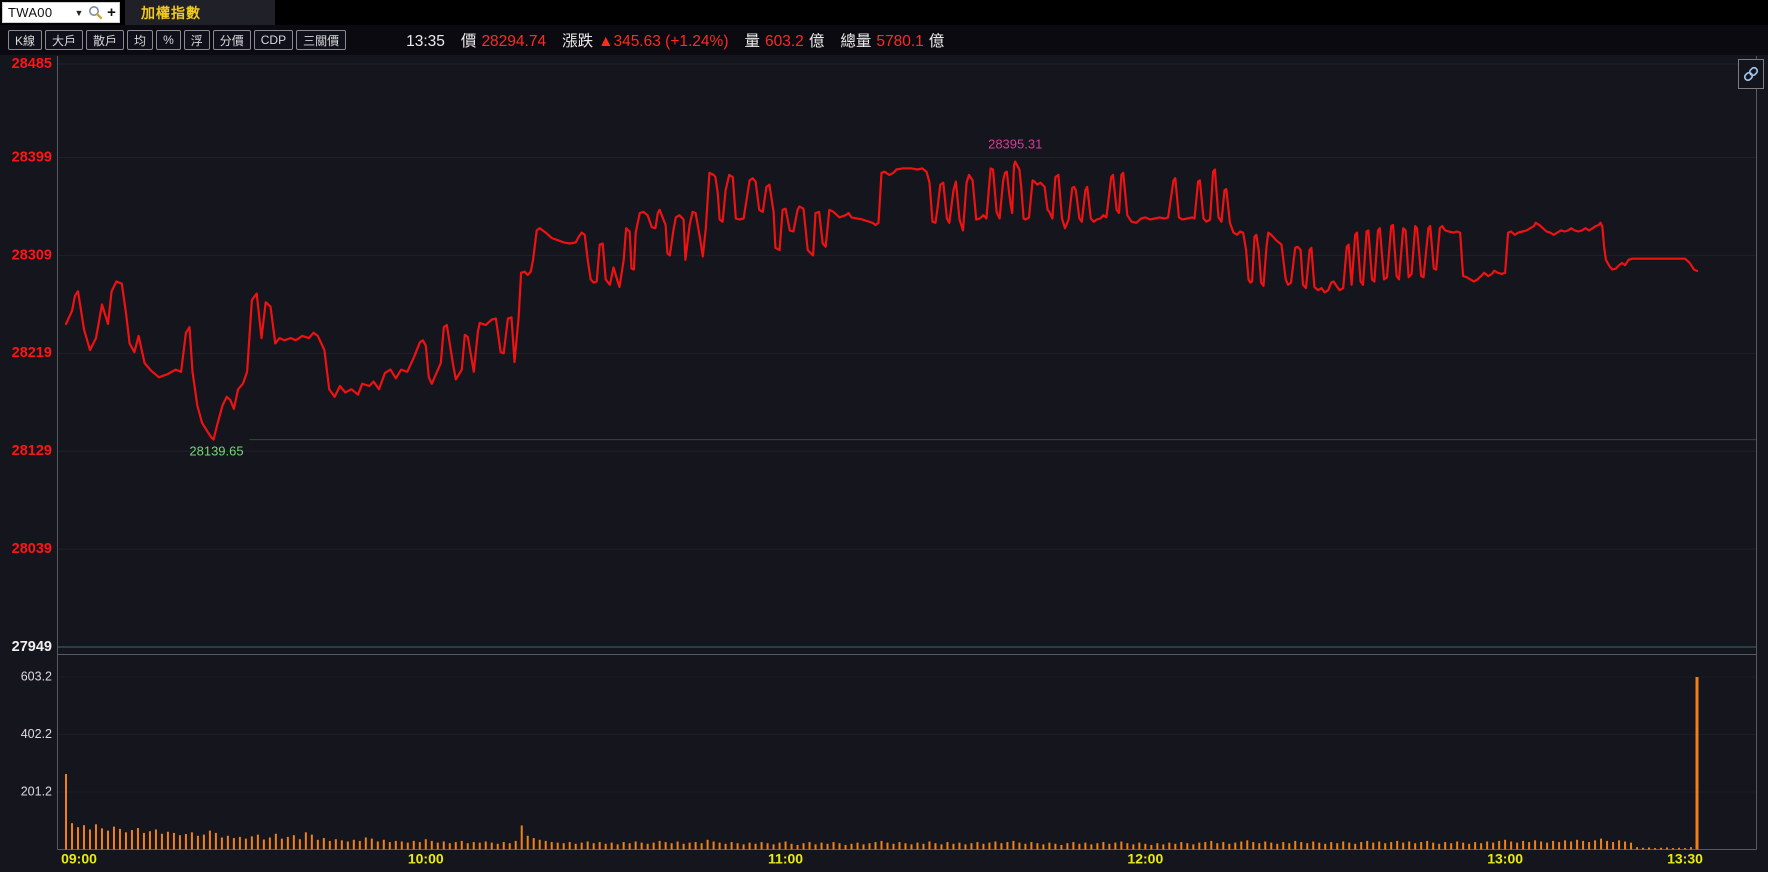 This screenshot has height=872, width=1768. Describe the element at coordinates (36, 791) in the screenshot. I see `y-axis-volume-label: 201.2` at that location.